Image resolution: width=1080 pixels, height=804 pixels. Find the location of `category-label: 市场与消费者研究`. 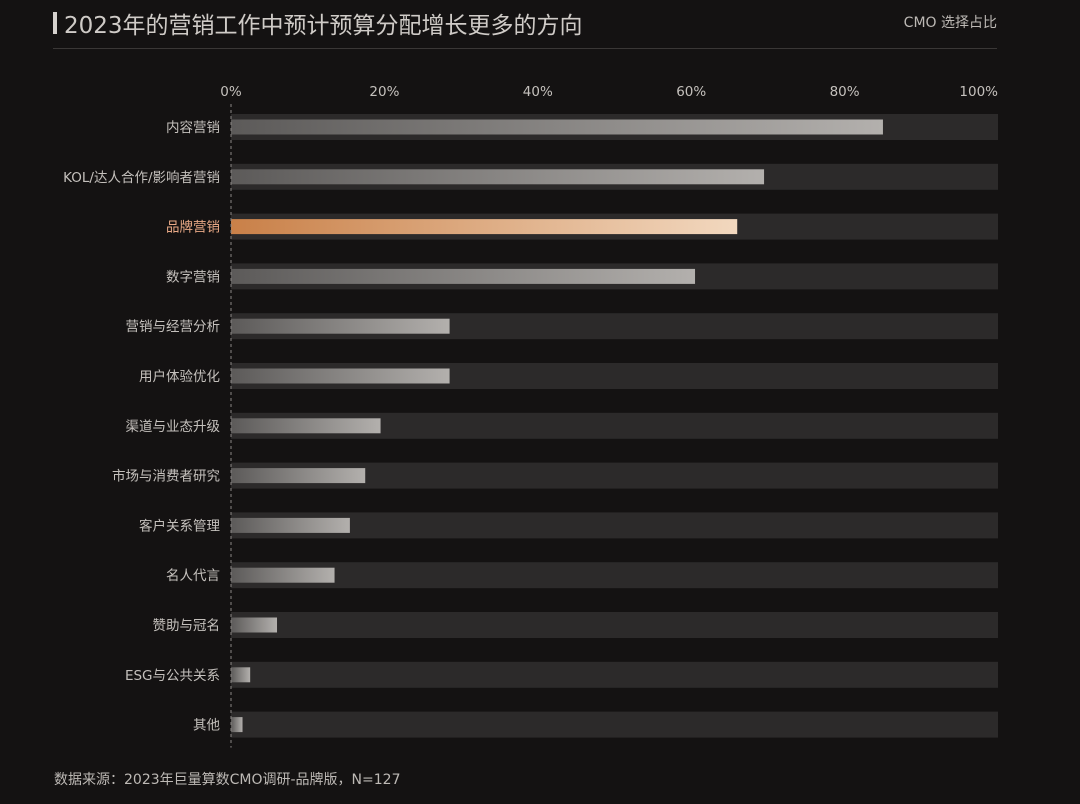

category-label: 市场与消费者研究 is located at coordinates (166, 476).